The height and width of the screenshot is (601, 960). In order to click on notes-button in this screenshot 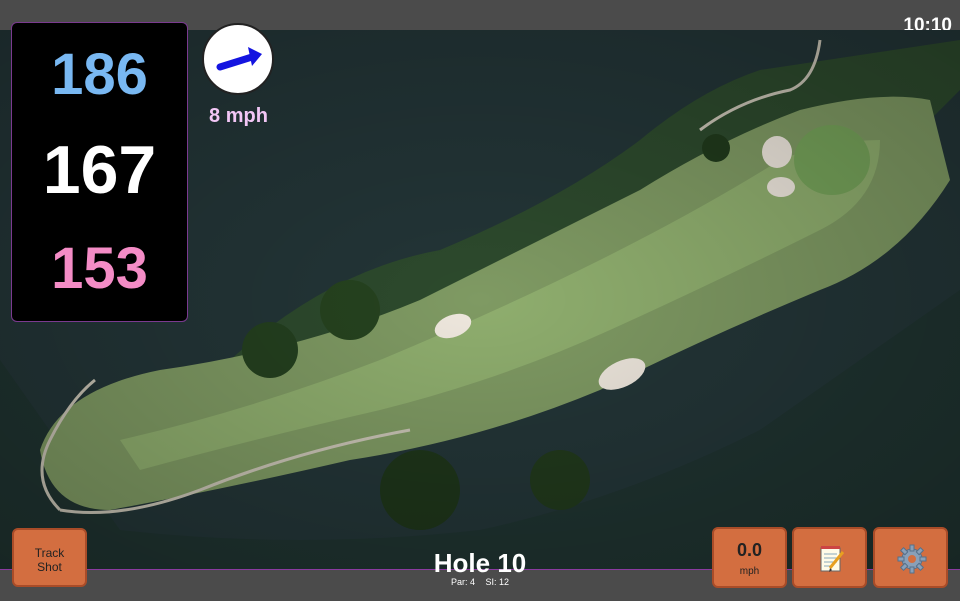, I will do `click(829, 557)`.